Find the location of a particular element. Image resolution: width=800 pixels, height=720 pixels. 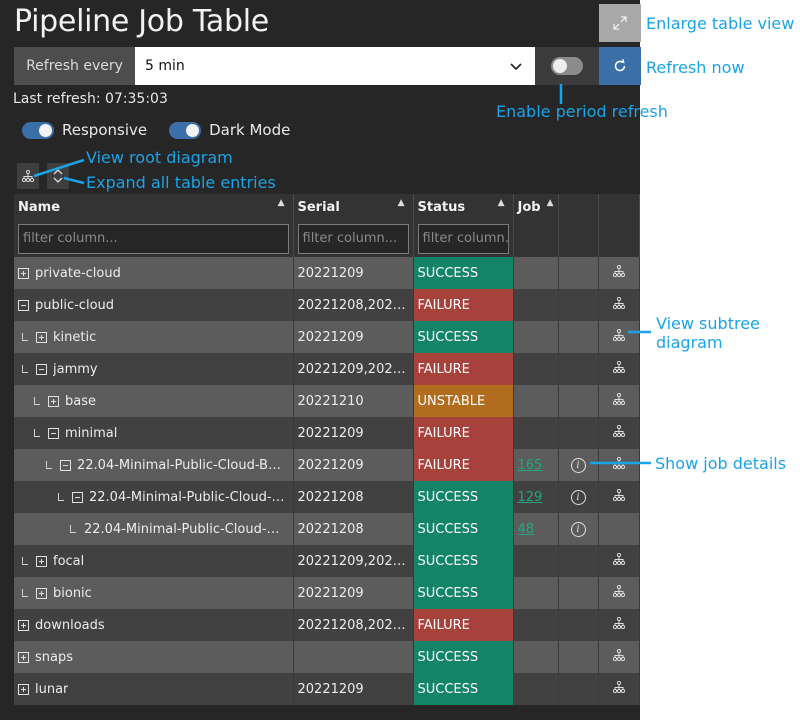

enlarge-annotation: Enlarge table view is located at coordinates (720, 23).